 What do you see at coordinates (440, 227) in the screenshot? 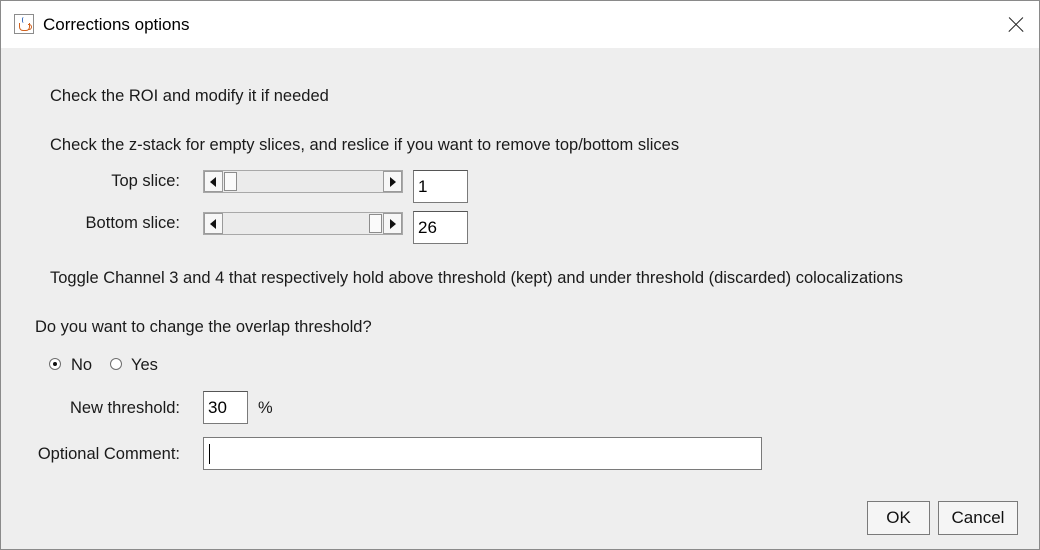
I see `bottom-slice-field: 26` at bounding box center [440, 227].